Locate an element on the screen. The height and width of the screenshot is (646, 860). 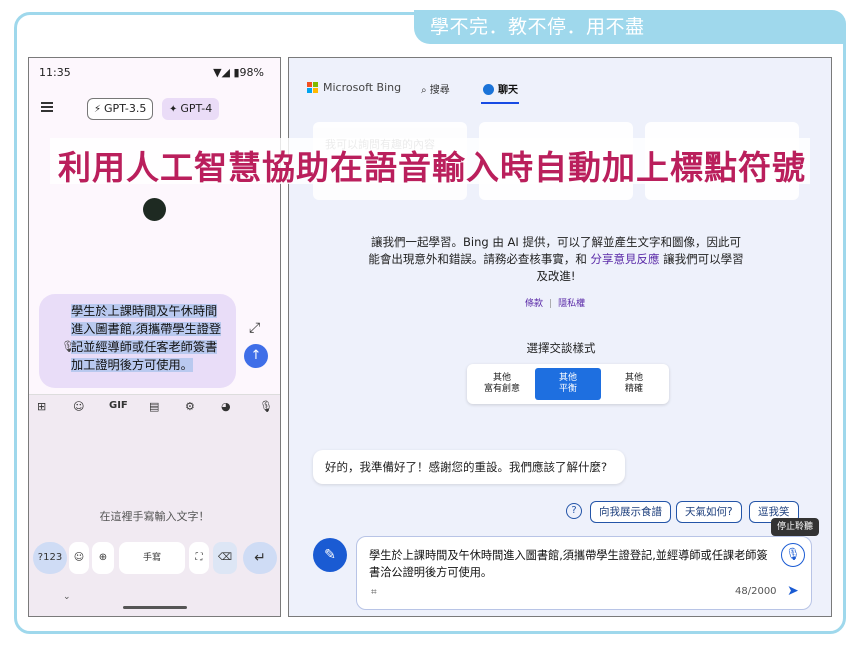
model-chip-gpt35: ⚡ GPT-3.5 is located at coordinates (120, 109).